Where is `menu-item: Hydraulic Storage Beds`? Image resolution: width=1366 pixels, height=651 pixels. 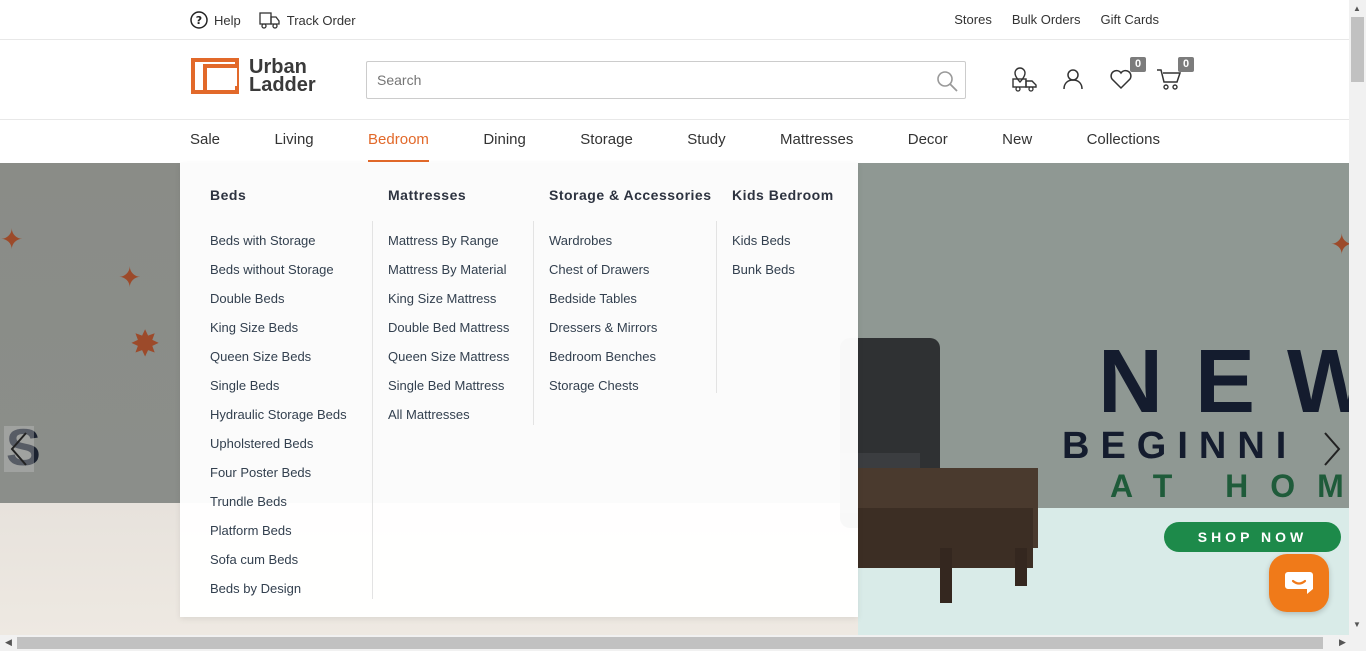
menu-item: Hydraulic Storage Beds is located at coordinates (278, 421).